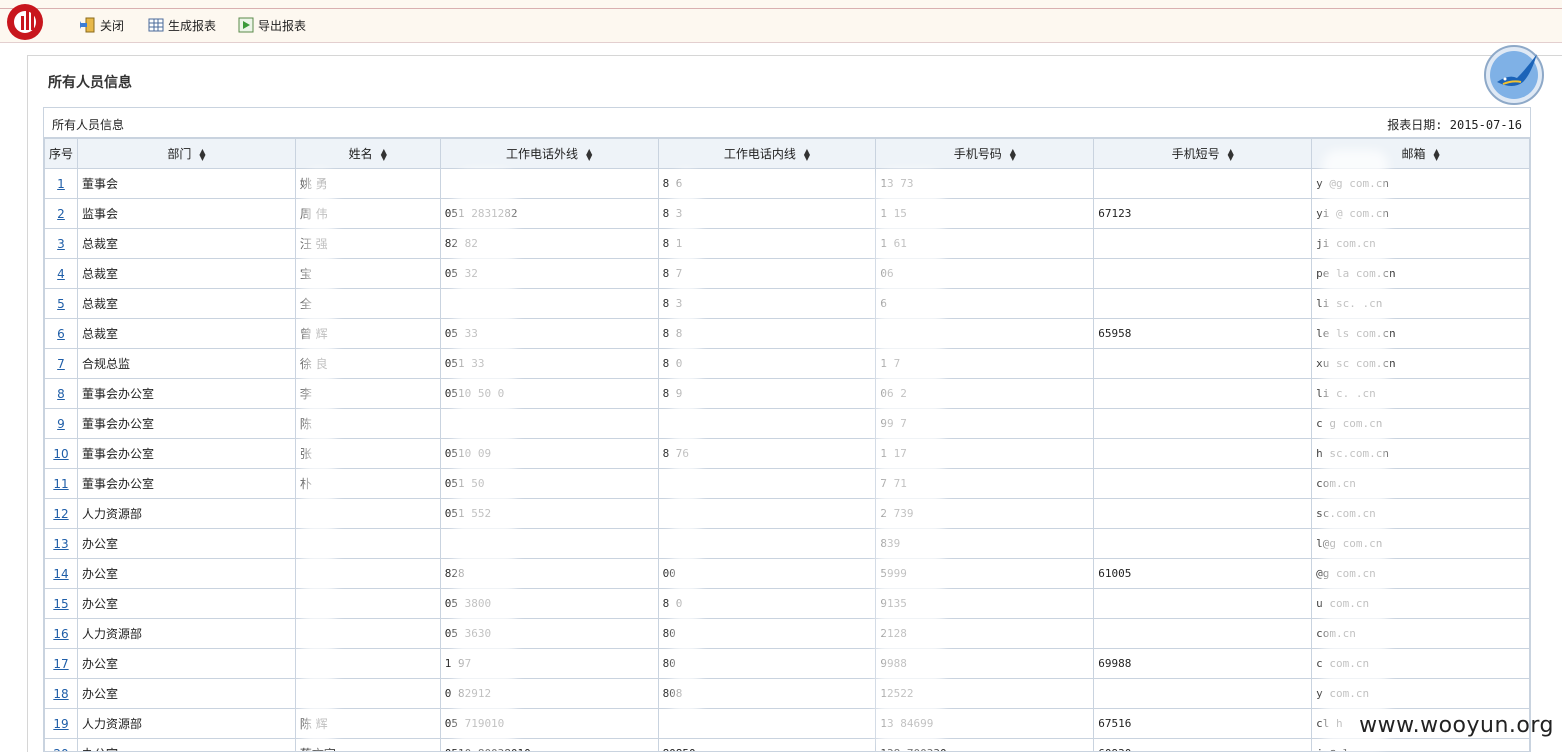 The height and width of the screenshot is (752, 1562). What do you see at coordinates (787, 483) in the screenshot?
I see `table-row: 11董事会办公室朴051 507 71com.cn` at bounding box center [787, 483].